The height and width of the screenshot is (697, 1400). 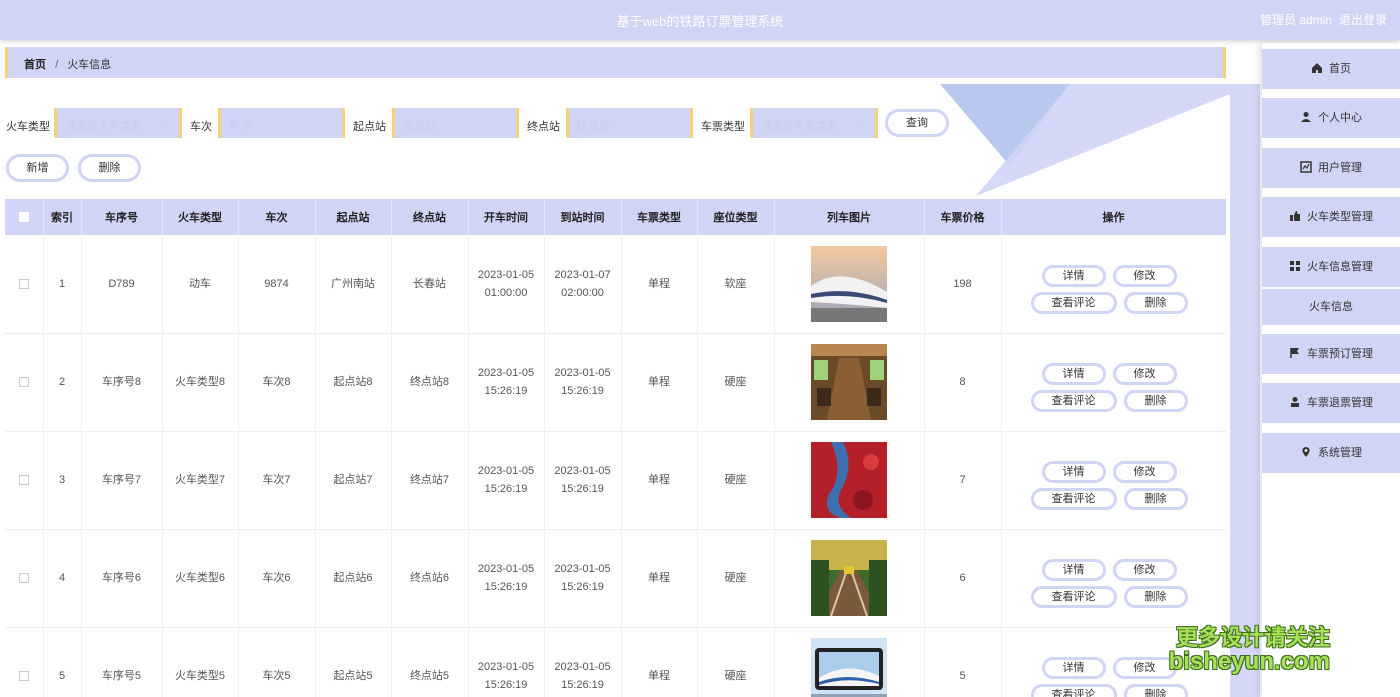 What do you see at coordinates (583, 382) in the screenshot?
I see `arrive-time-cell: 2023-01-05 15:26:19` at bounding box center [583, 382].